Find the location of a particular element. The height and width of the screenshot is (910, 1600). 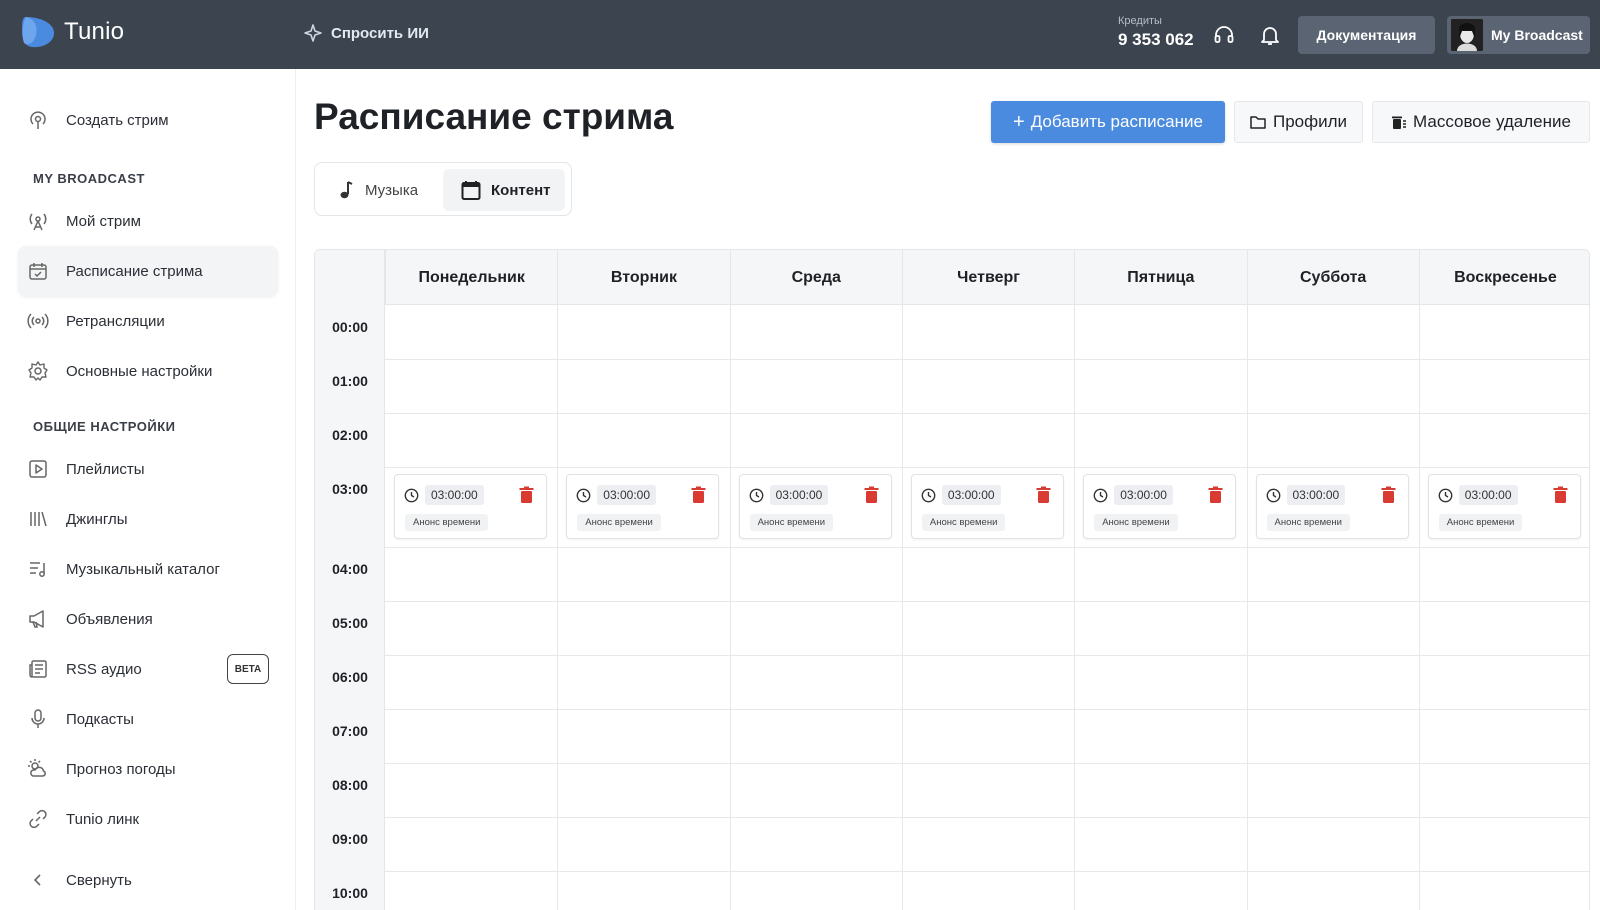

gear-icon is located at coordinates (38, 371).